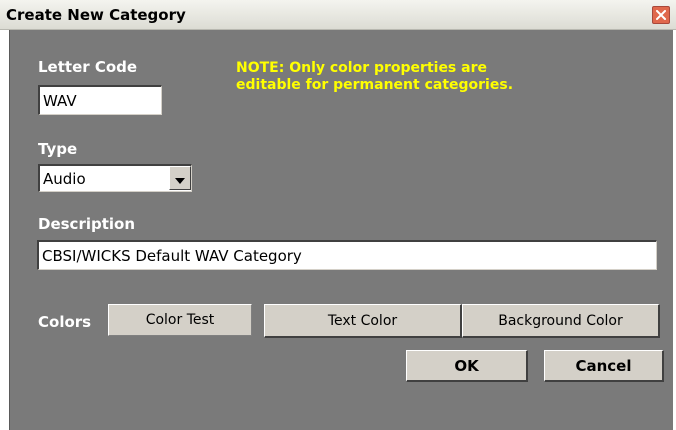 This screenshot has height=430, width=676. Describe the element at coordinates (561, 321) in the screenshot. I see `background-color-button: Background Color` at that location.